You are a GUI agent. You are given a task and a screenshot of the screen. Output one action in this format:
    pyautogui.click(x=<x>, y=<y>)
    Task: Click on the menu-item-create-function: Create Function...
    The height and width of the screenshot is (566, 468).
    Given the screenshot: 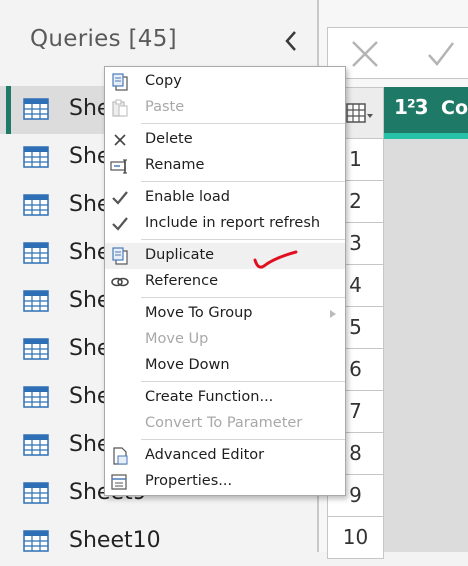 What is the action you would take?
    pyautogui.click(x=225, y=398)
    